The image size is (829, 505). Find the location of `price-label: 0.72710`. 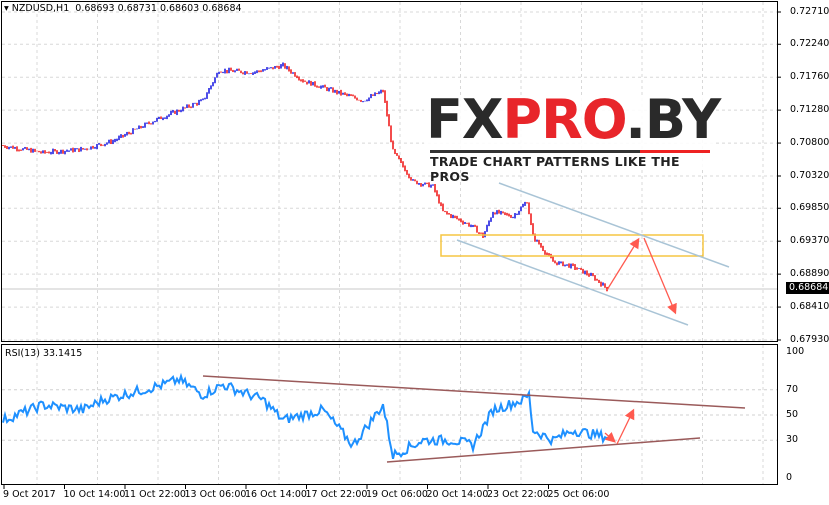

price-label: 0.72710 is located at coordinates (809, 11).